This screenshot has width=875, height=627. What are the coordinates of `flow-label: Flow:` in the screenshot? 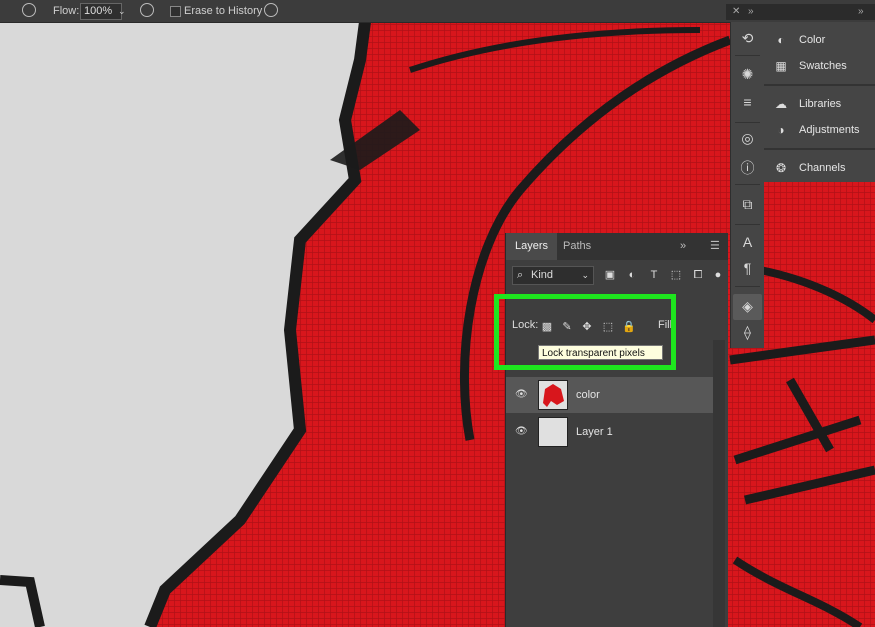 It's located at (66, 11).